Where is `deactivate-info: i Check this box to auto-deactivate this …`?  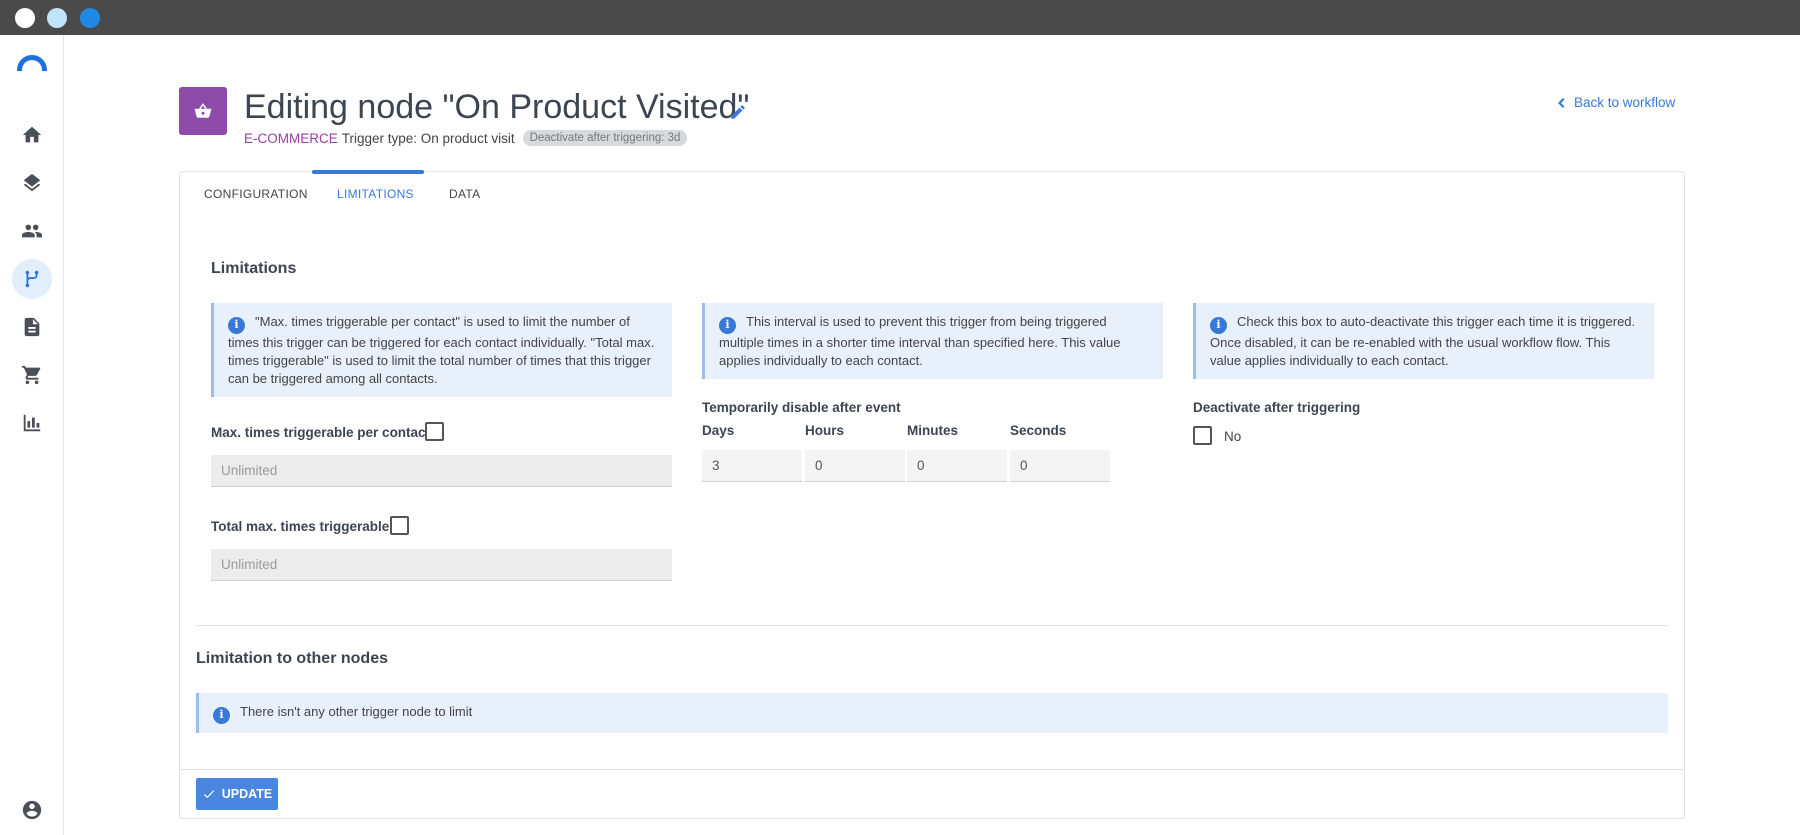
deactivate-info: i Check this box to auto-deactivate this … is located at coordinates (1423, 341).